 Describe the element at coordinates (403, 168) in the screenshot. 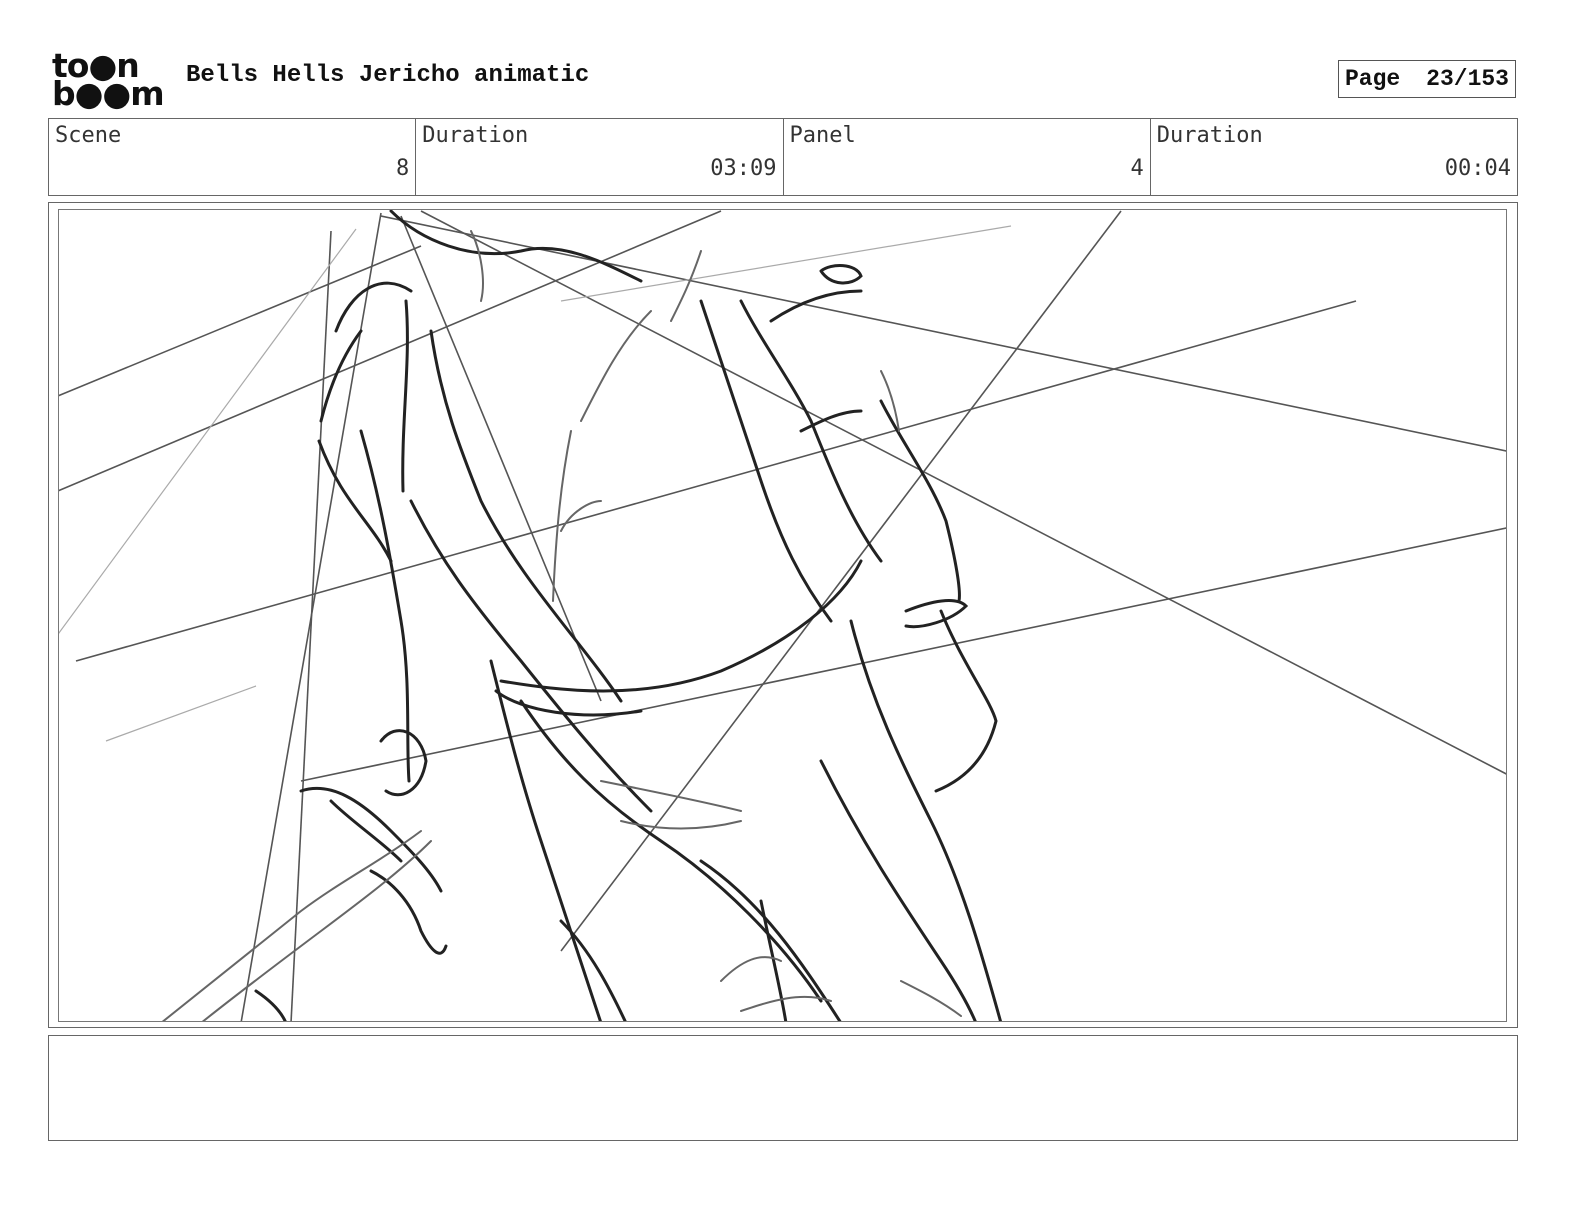

I see `scene-value: 8` at that location.